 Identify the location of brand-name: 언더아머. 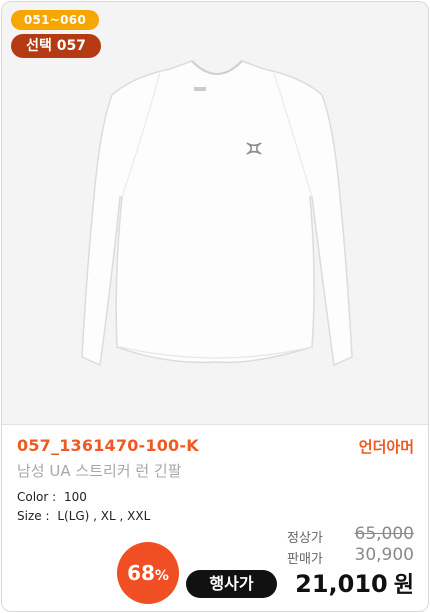
(386, 447).